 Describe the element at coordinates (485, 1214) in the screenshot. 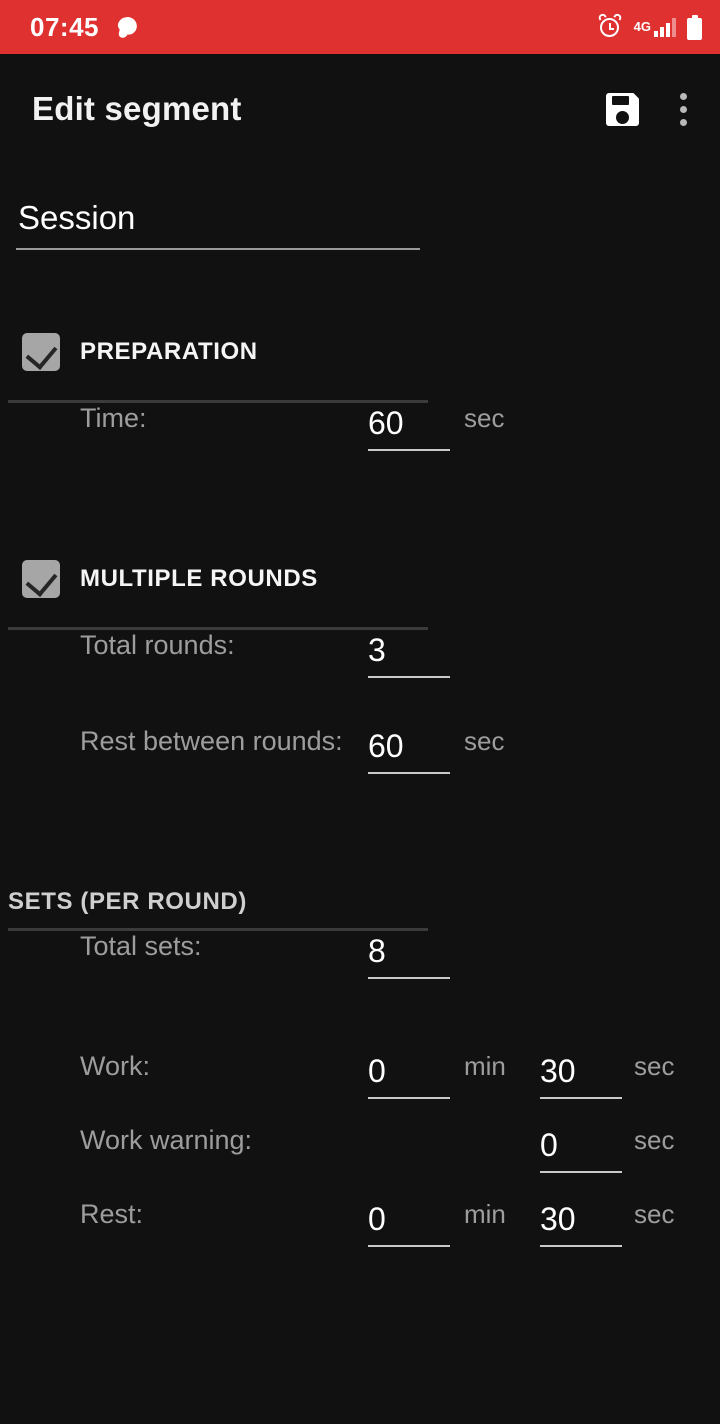

I see `rest-minutes-unit: min` at that location.